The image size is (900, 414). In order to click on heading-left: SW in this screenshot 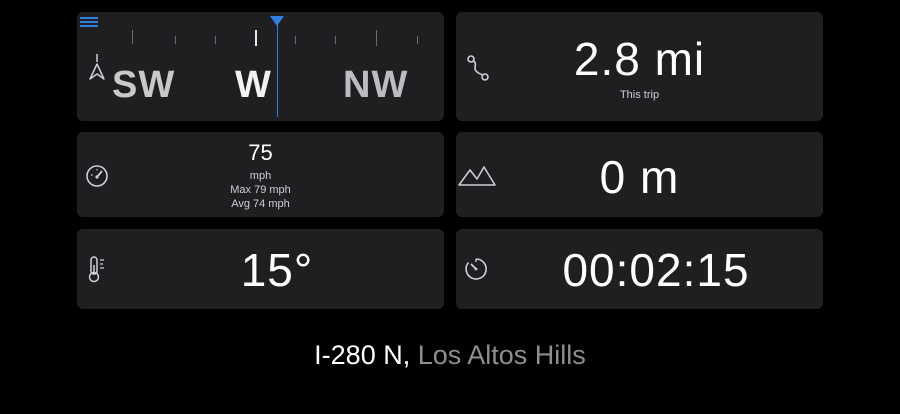, I will do `click(144, 85)`.